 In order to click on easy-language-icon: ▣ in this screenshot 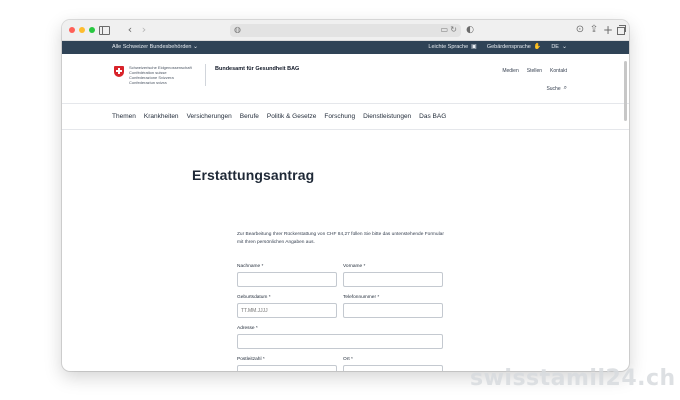, I will do `click(474, 47)`.